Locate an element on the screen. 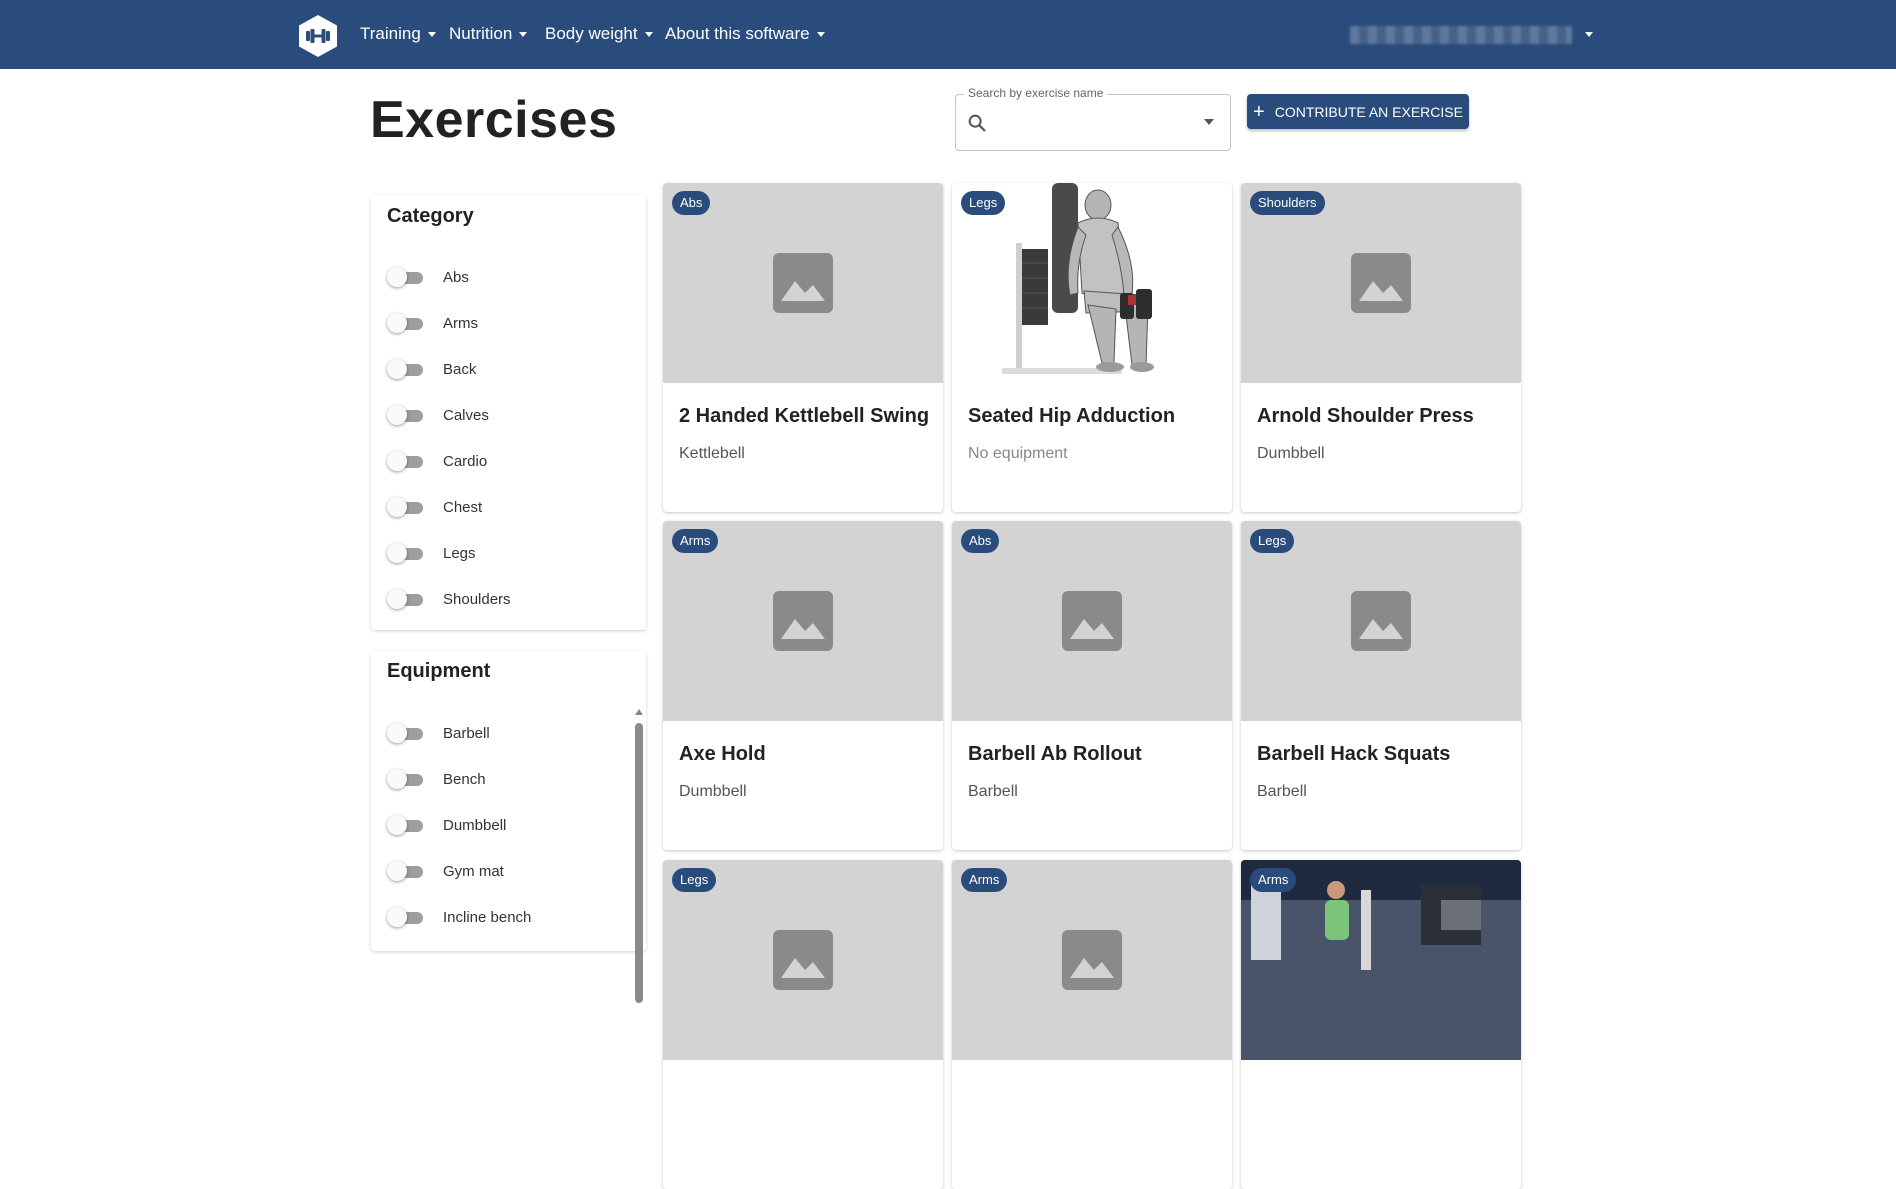 The height and width of the screenshot is (1189, 1896). nav-body-weight: Body weight is located at coordinates (599, 34).